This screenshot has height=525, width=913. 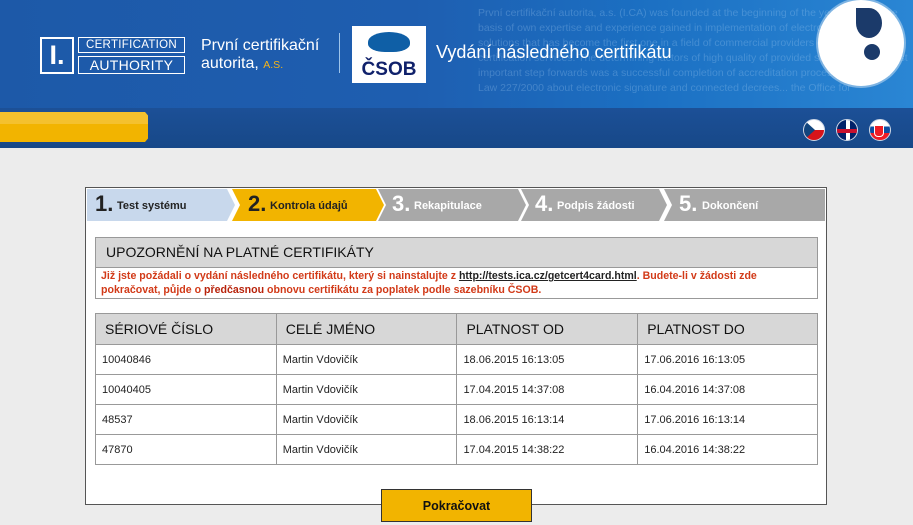 I want to click on cell-serial: 10040405, so click(x=186, y=389).